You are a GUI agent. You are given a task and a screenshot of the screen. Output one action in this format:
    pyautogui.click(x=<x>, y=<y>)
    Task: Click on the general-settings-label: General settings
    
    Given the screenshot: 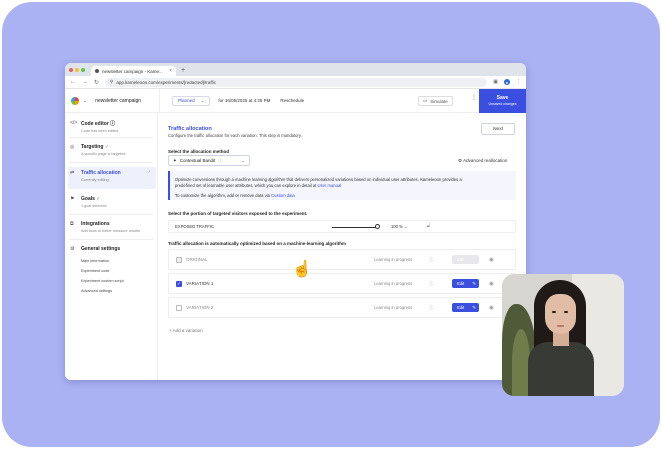 What is the action you would take?
    pyautogui.click(x=101, y=249)
    